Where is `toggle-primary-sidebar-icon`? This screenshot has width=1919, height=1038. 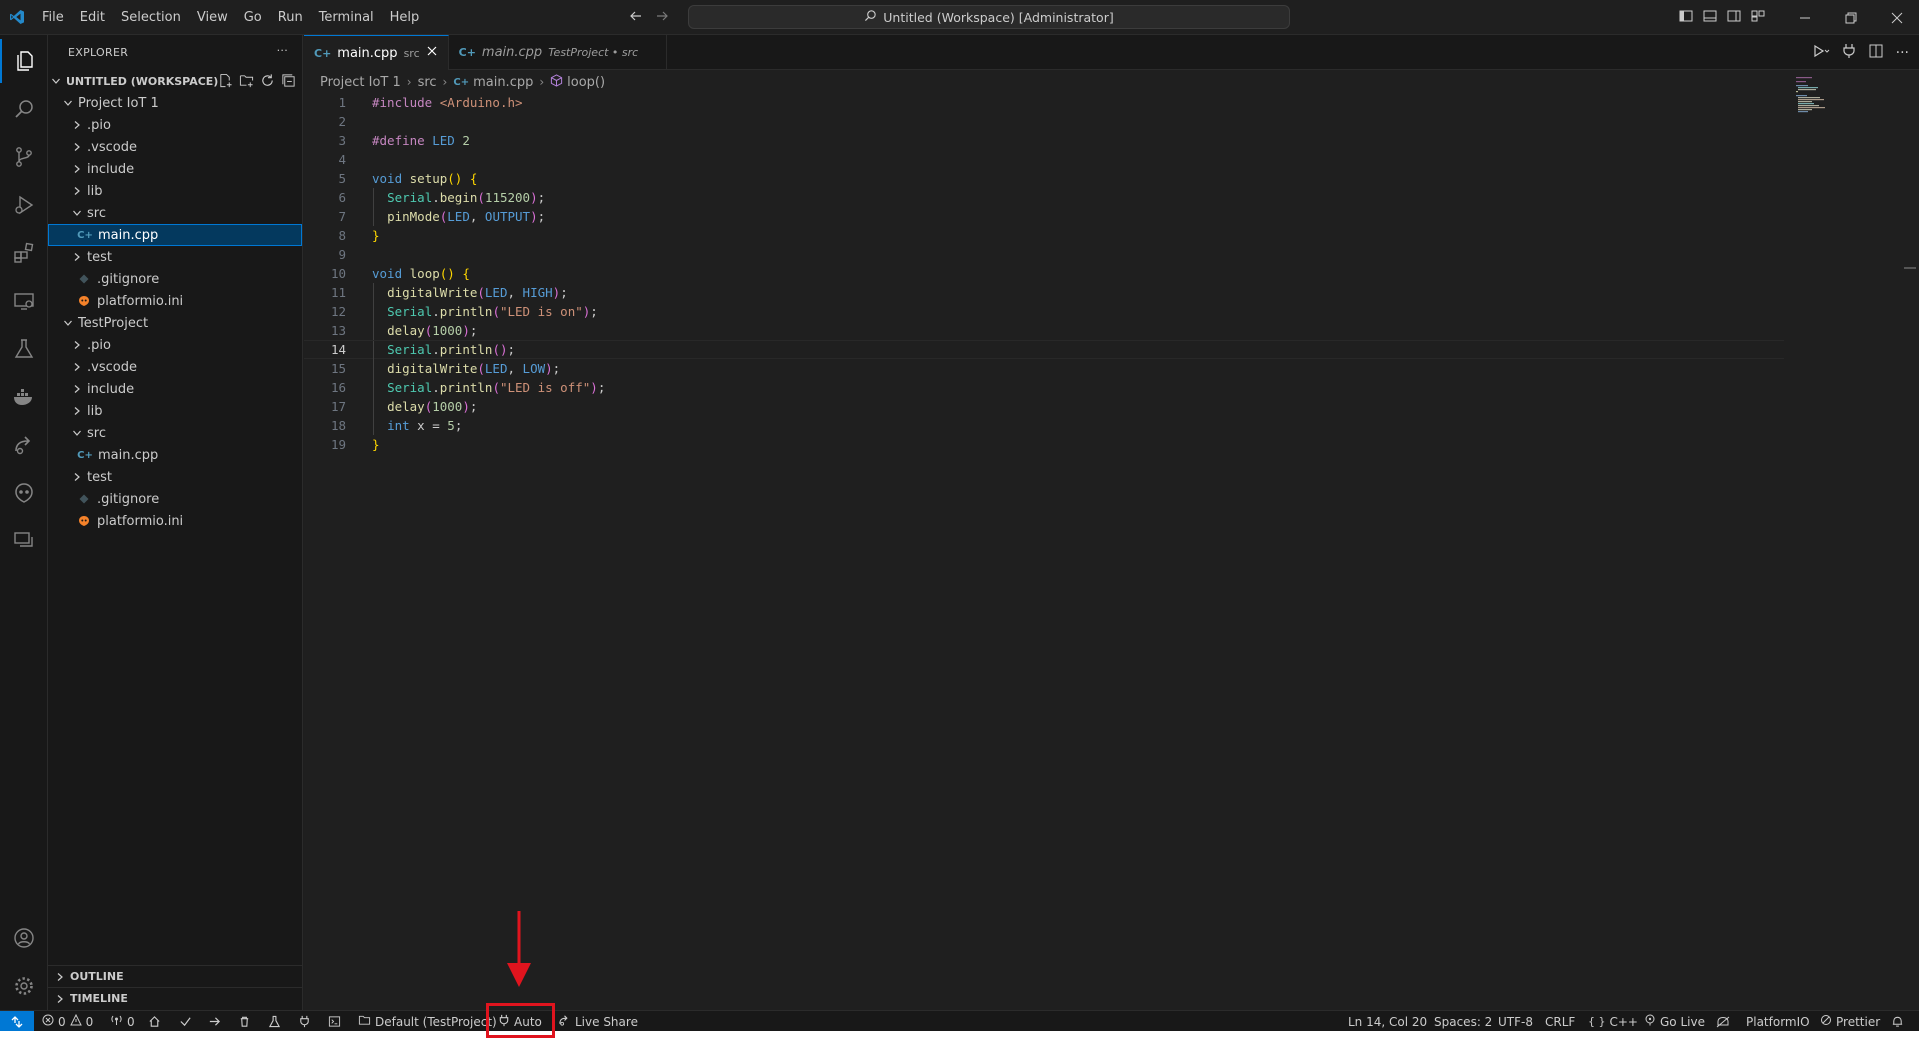
toggle-primary-sidebar-icon is located at coordinates (1686, 18).